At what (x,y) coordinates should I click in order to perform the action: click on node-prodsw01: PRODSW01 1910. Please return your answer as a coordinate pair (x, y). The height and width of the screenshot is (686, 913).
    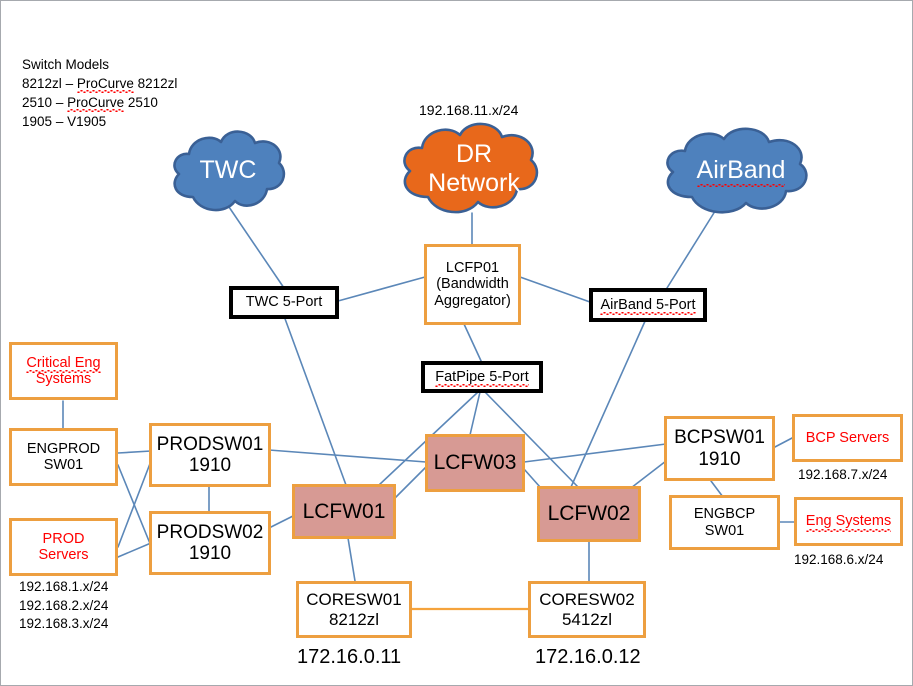
    Looking at the image, I should click on (210, 455).